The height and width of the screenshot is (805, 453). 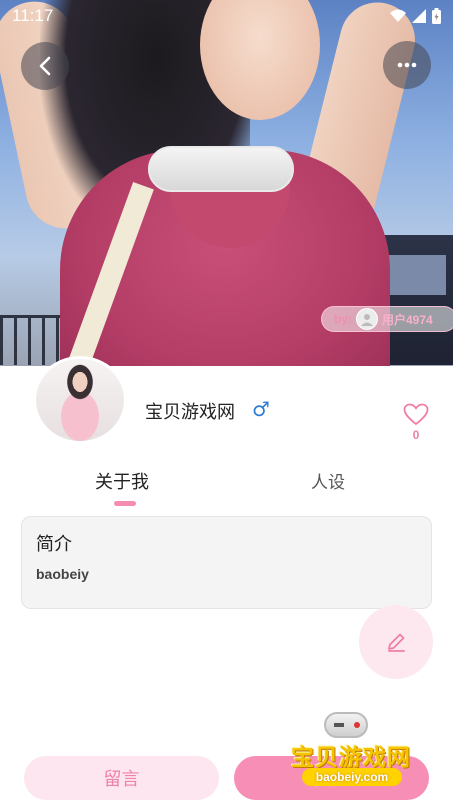 I want to click on more-dots-icon, so click(x=407, y=65).